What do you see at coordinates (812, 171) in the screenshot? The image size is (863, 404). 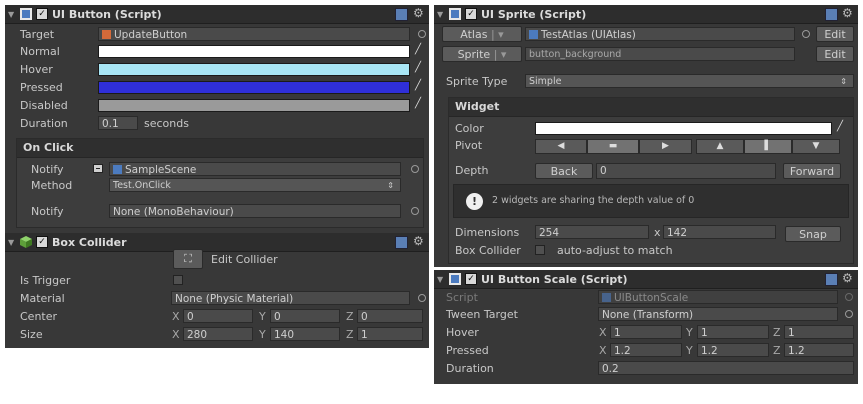 I see `depth-forward-button: Forward` at bounding box center [812, 171].